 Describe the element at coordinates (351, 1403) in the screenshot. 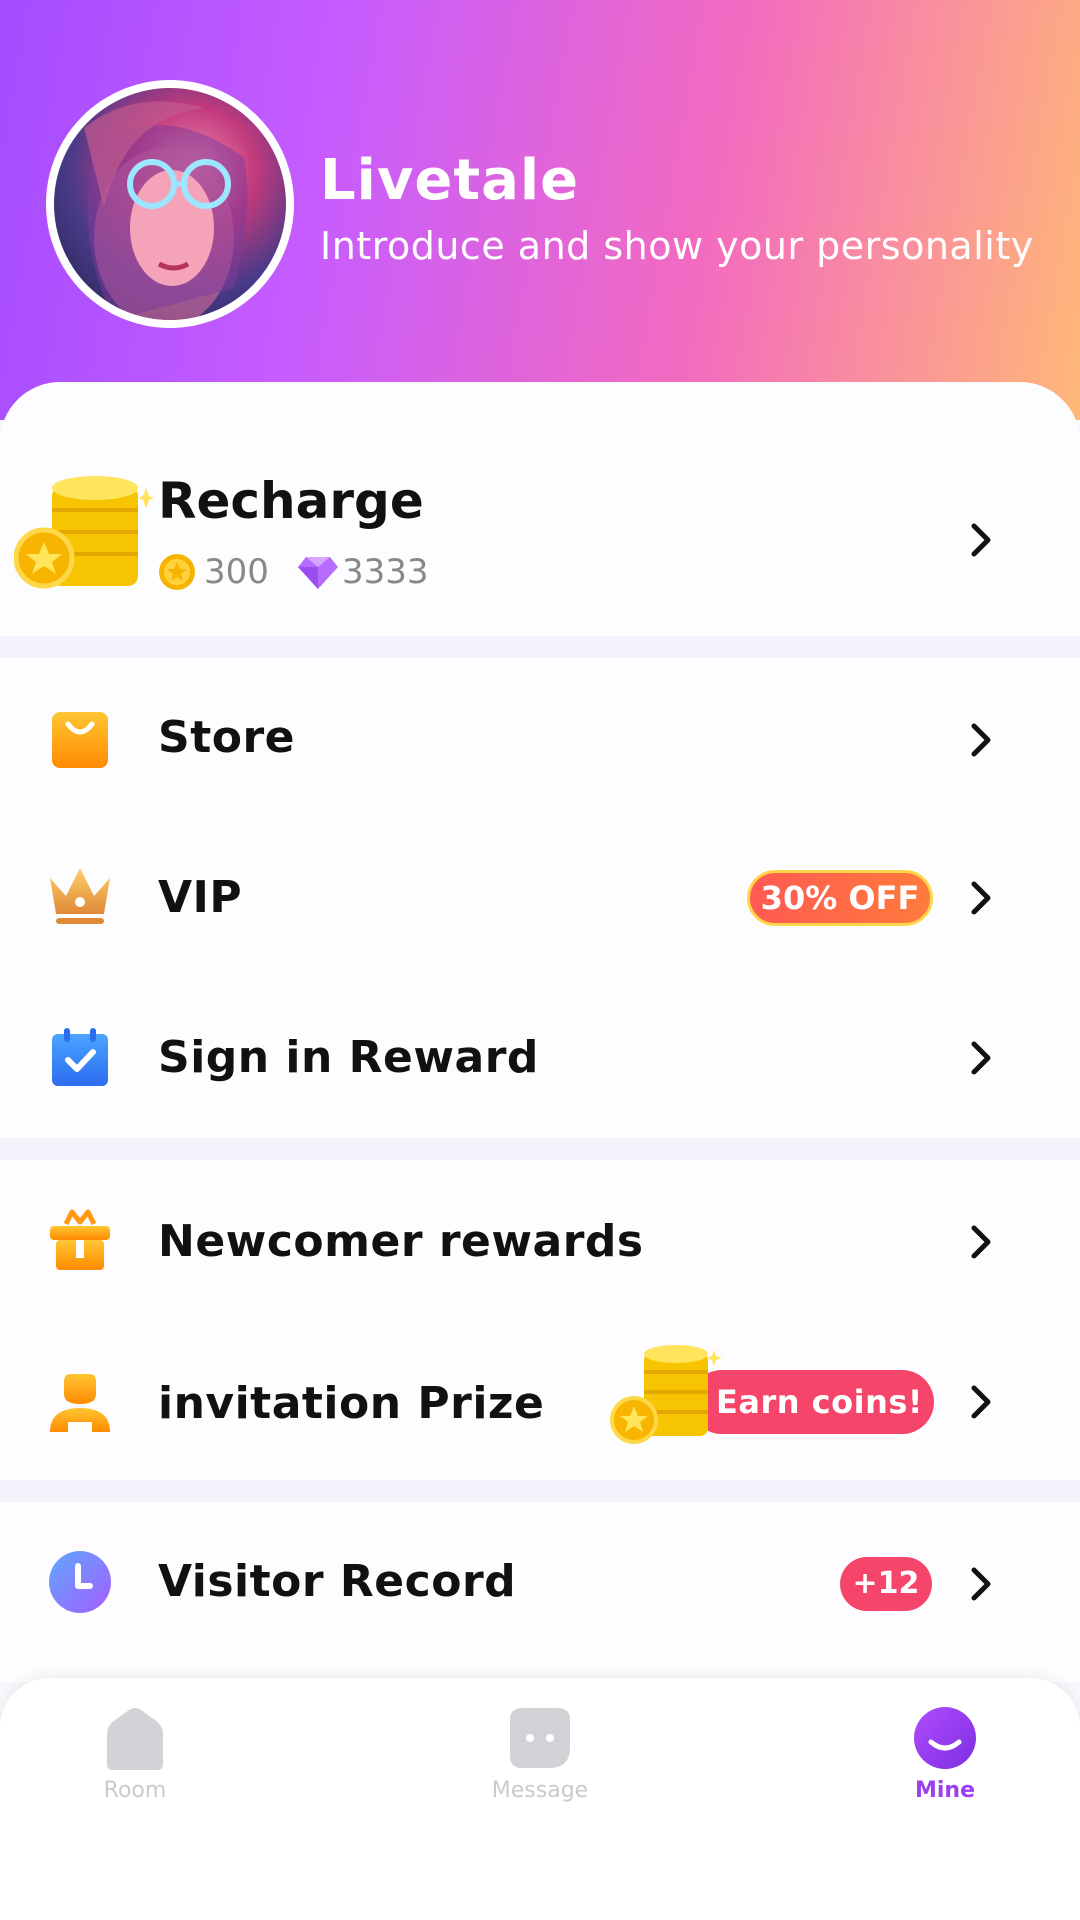

I see `menu-item-label: invitation Prize` at that location.